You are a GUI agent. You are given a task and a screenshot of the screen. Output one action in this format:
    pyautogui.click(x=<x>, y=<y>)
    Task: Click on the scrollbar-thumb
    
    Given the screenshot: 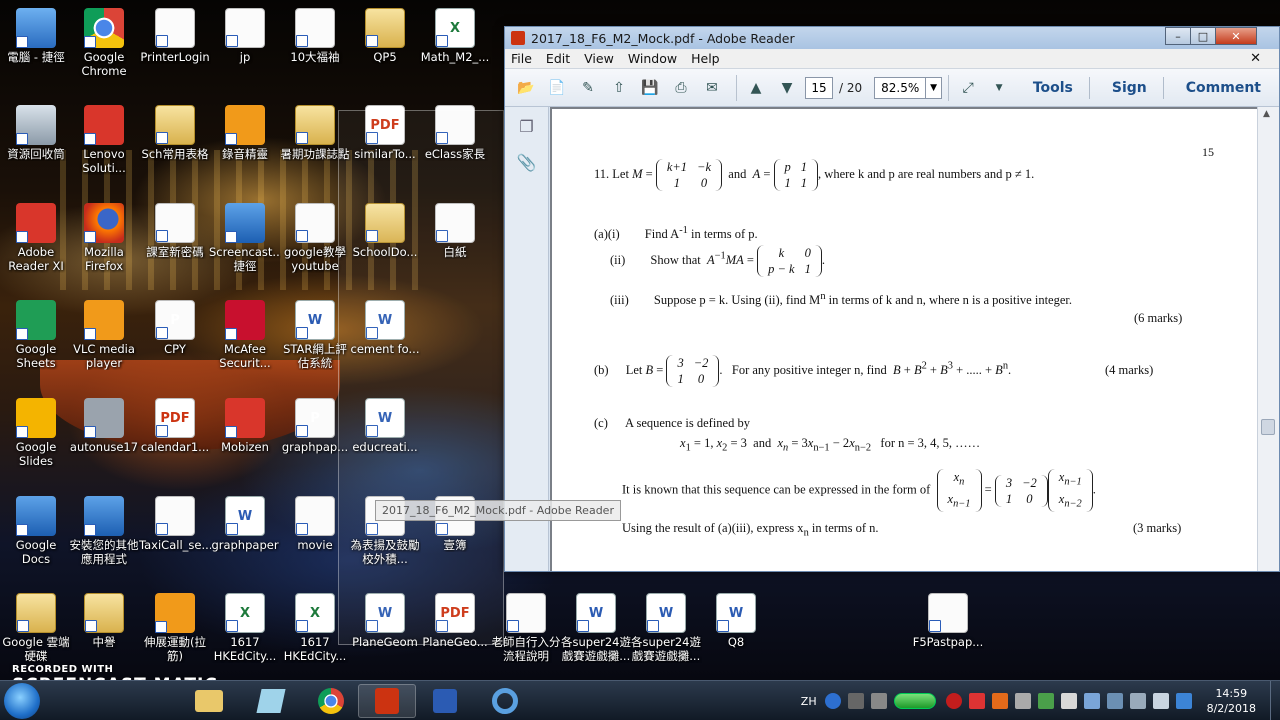 What is the action you would take?
    pyautogui.click(x=1268, y=427)
    